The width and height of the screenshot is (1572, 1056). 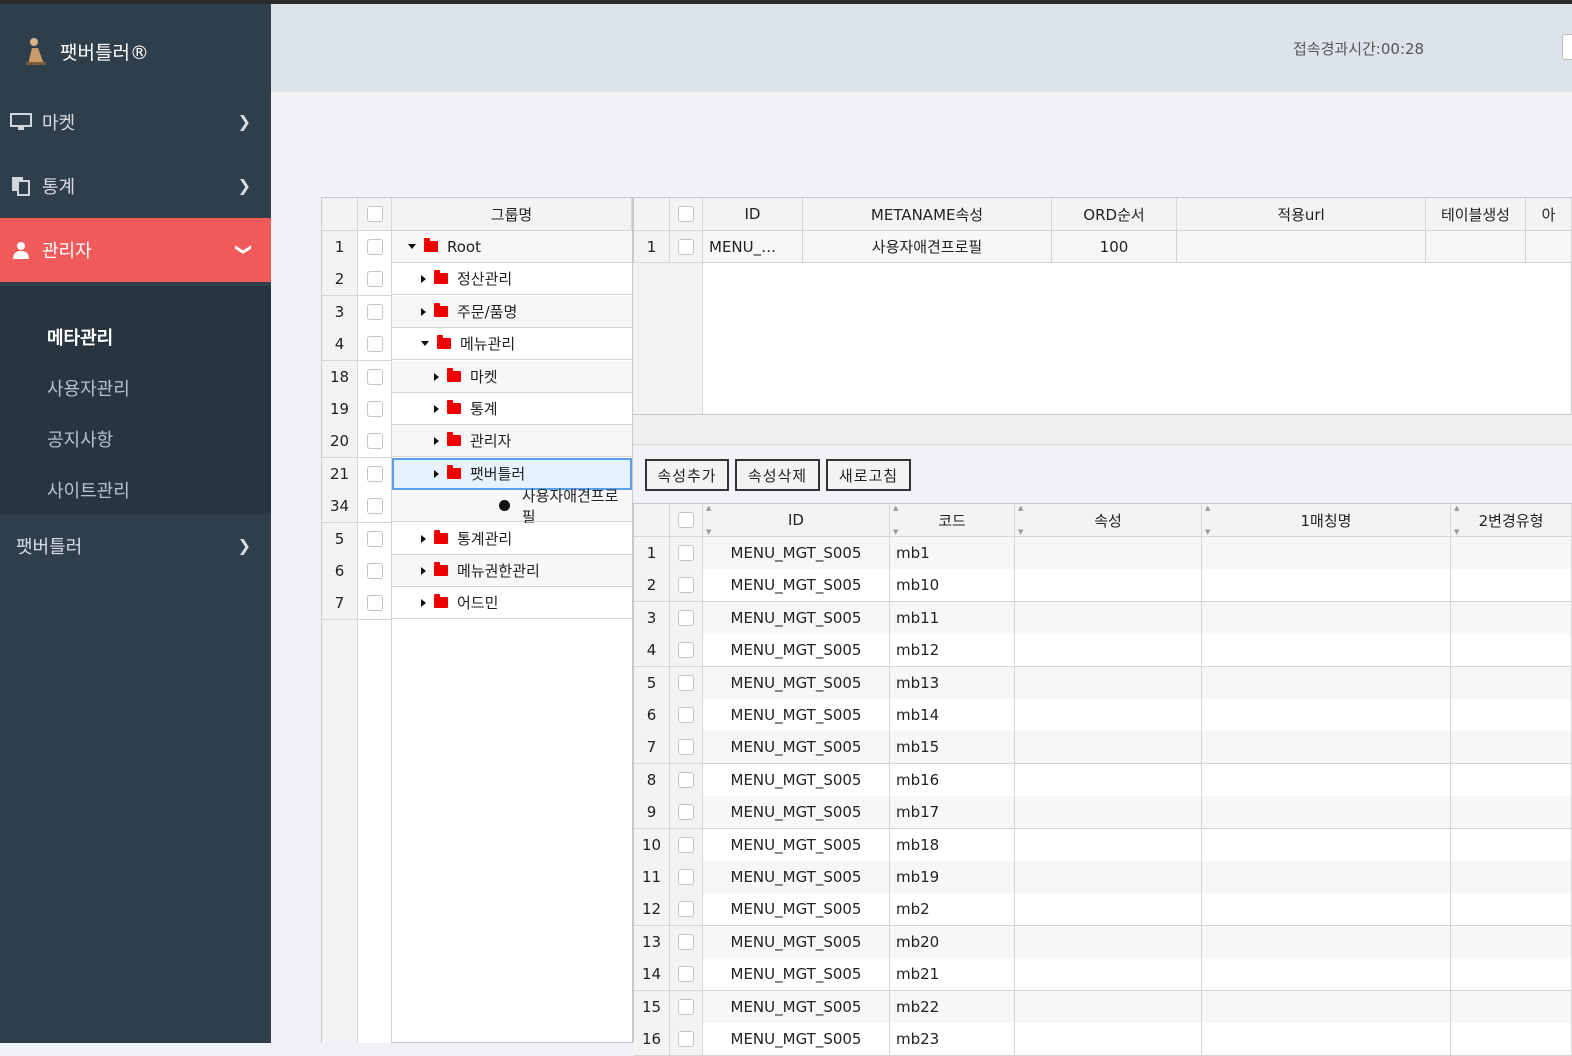 What do you see at coordinates (777, 475) in the screenshot?
I see `delete-attribute-button: 속성삭제` at bounding box center [777, 475].